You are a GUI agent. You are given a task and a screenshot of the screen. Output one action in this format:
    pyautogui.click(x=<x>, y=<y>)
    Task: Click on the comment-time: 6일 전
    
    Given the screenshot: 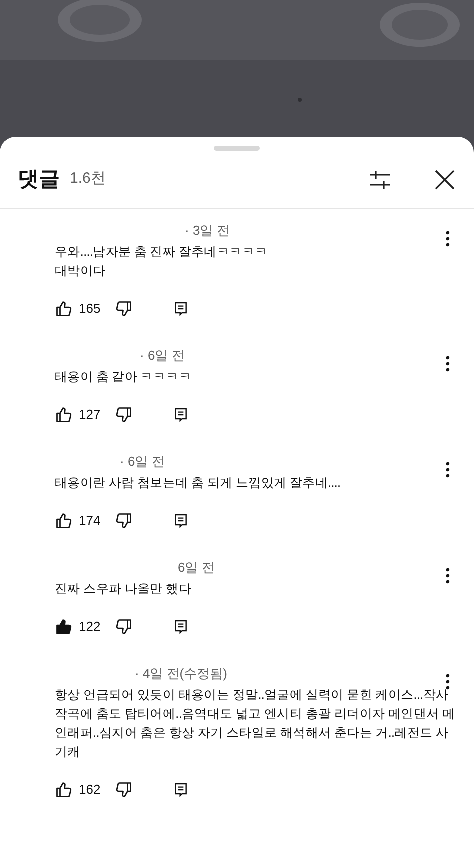 What is the action you would take?
    pyautogui.click(x=196, y=568)
    